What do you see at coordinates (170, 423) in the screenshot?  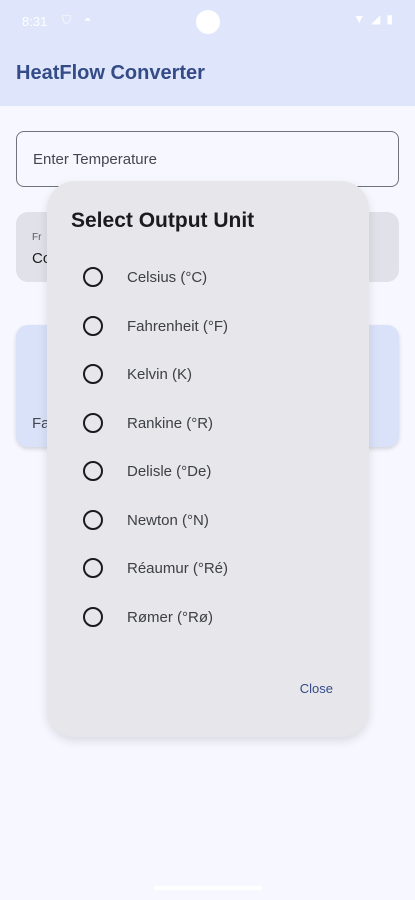 I see `option-label: Rankine (°R)` at bounding box center [170, 423].